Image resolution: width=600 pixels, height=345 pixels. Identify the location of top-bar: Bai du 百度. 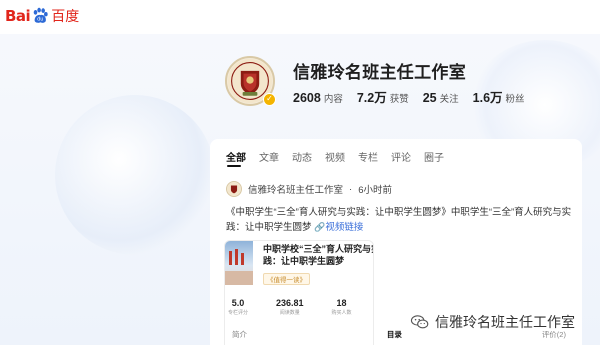
(300, 17).